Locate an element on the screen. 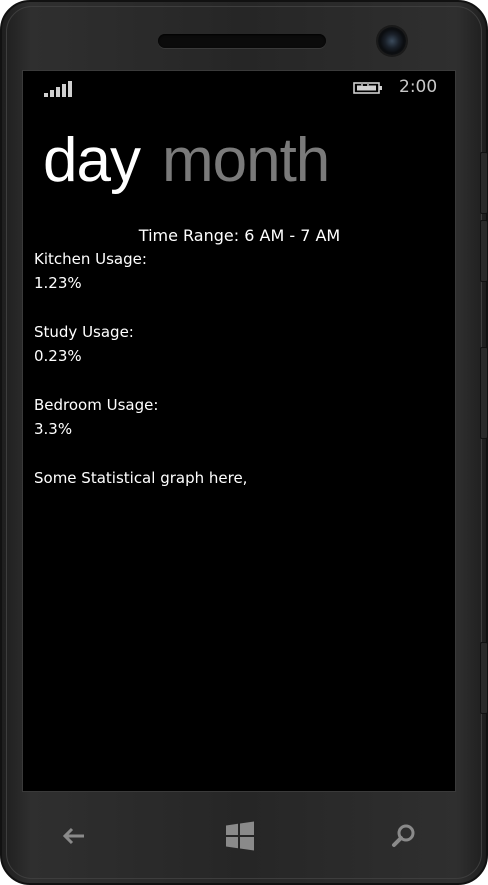 The height and width of the screenshot is (885, 488). battery-charging-icon is located at coordinates (367, 87).